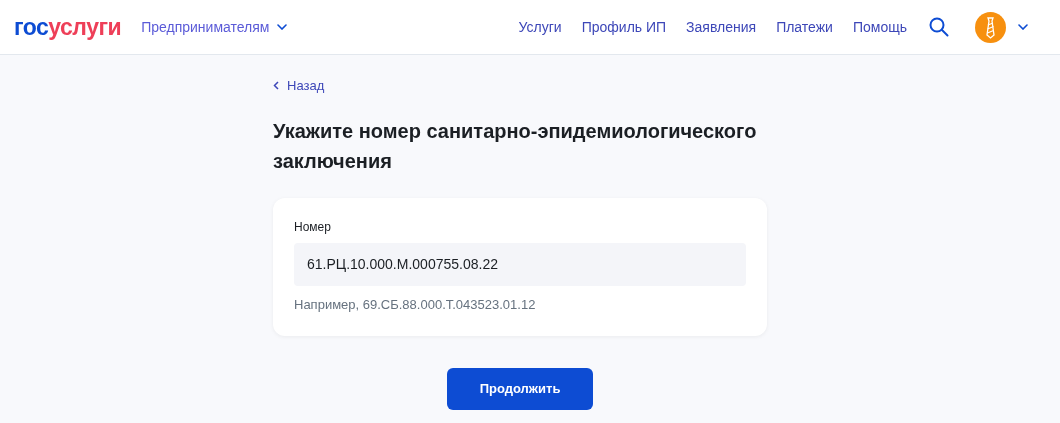 The height and width of the screenshot is (423, 1060). What do you see at coordinates (515, 146) in the screenshot?
I see `page-title: Укажите номер санитарно-эпидемиологического заключения` at bounding box center [515, 146].